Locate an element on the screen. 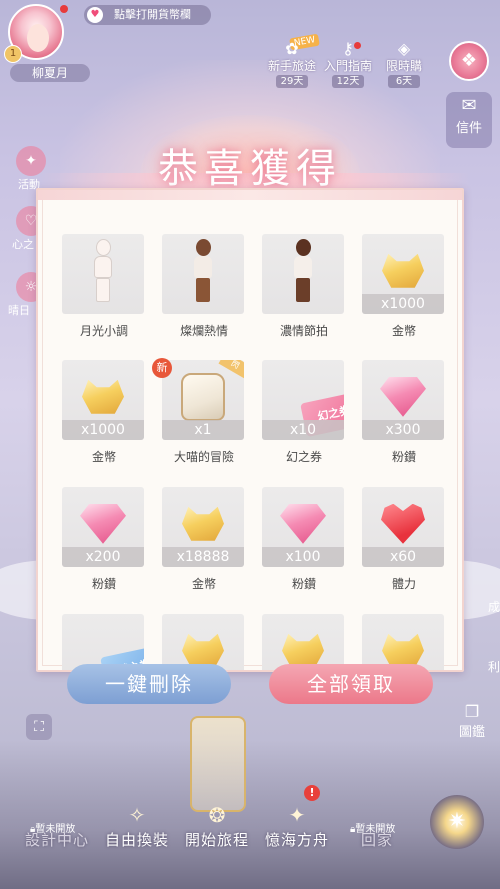  reward-item: x18888 金幣 is located at coordinates (204, 539).